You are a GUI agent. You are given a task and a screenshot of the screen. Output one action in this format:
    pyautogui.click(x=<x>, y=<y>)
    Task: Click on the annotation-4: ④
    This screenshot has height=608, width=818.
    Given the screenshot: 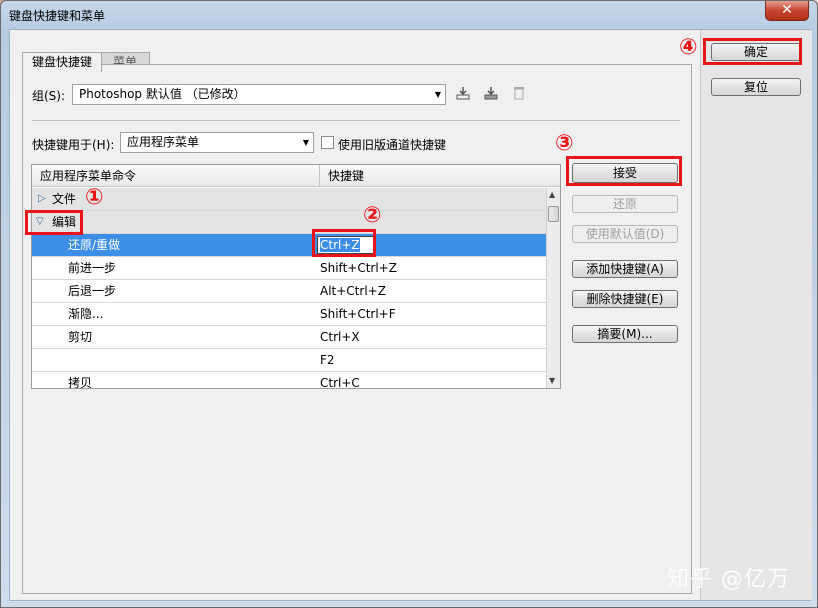 What is the action you would take?
    pyautogui.click(x=688, y=47)
    